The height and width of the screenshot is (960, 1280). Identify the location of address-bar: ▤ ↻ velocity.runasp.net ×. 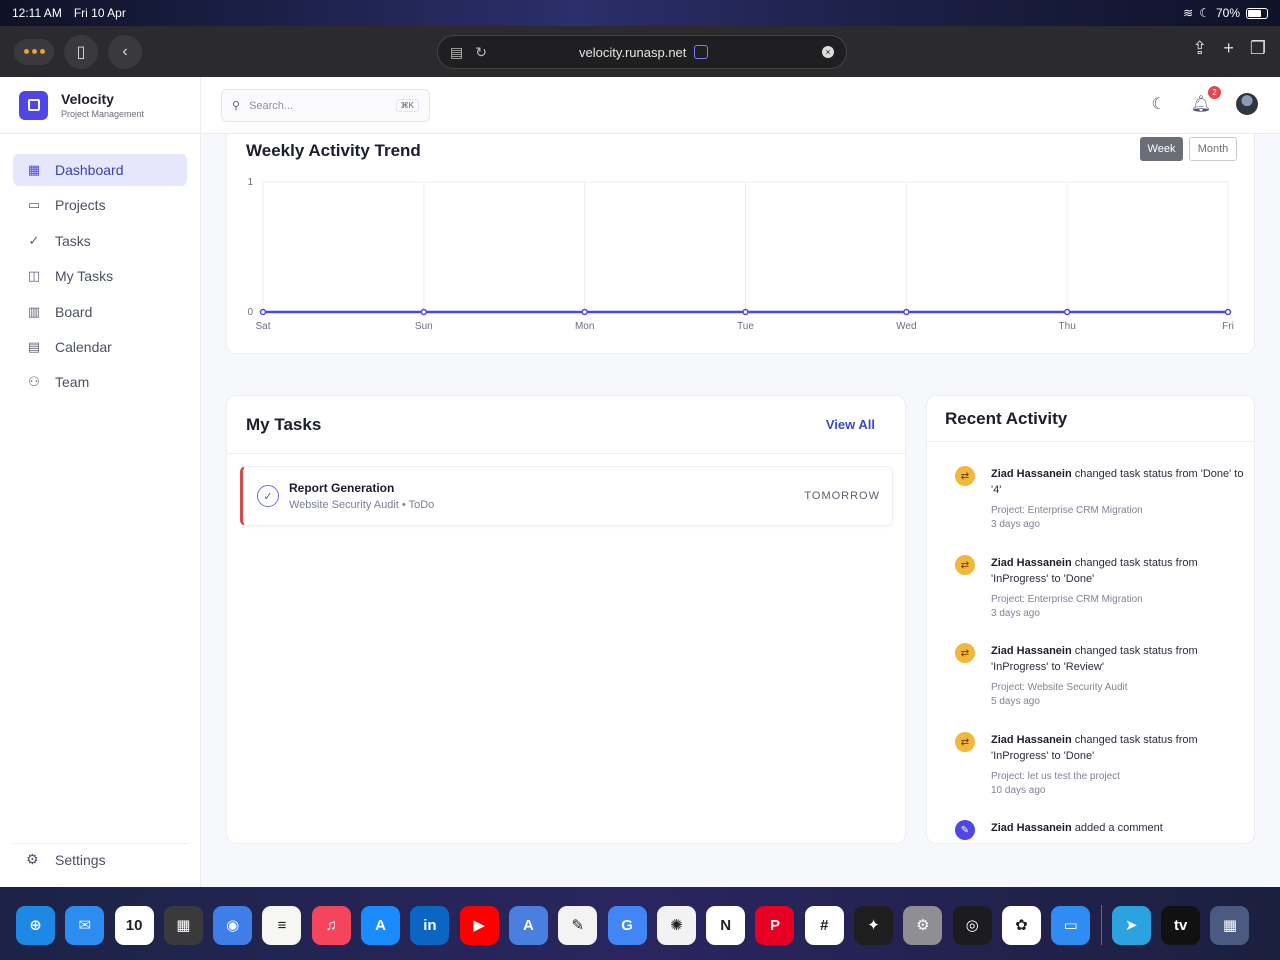
(642, 52).